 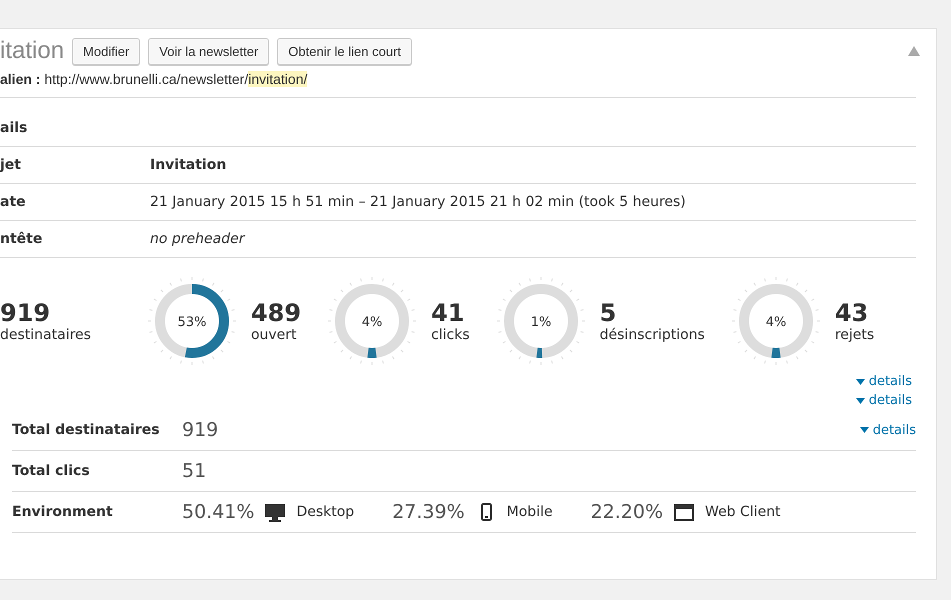 I want to click on permalink-text: alien : http://www.brunelli.ca/newsletter/invitation/, so click(x=458, y=83).